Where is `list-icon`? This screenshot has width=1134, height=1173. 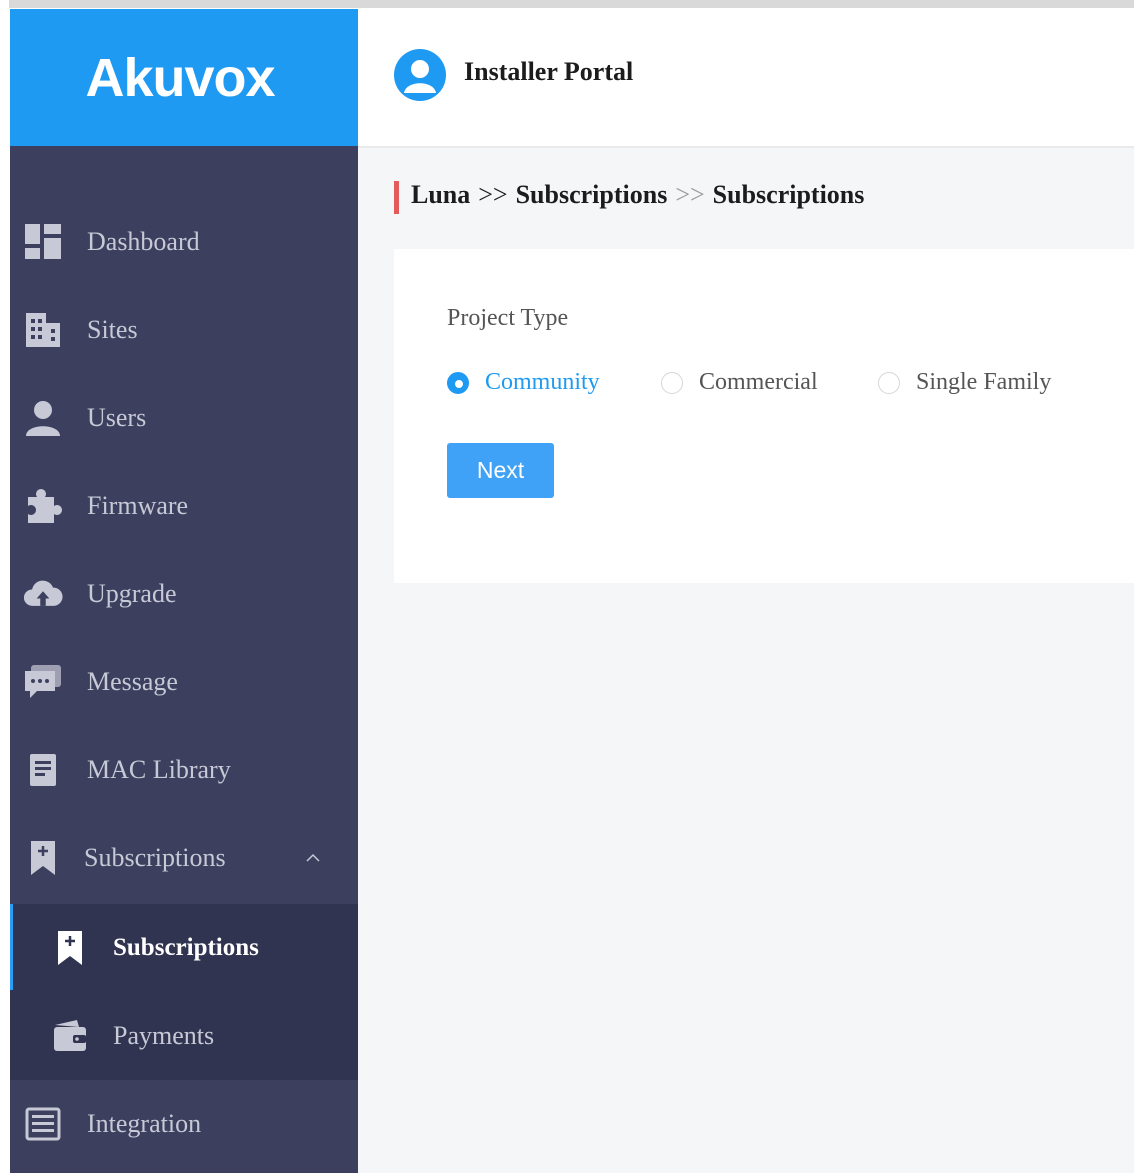 list-icon is located at coordinates (43, 1124).